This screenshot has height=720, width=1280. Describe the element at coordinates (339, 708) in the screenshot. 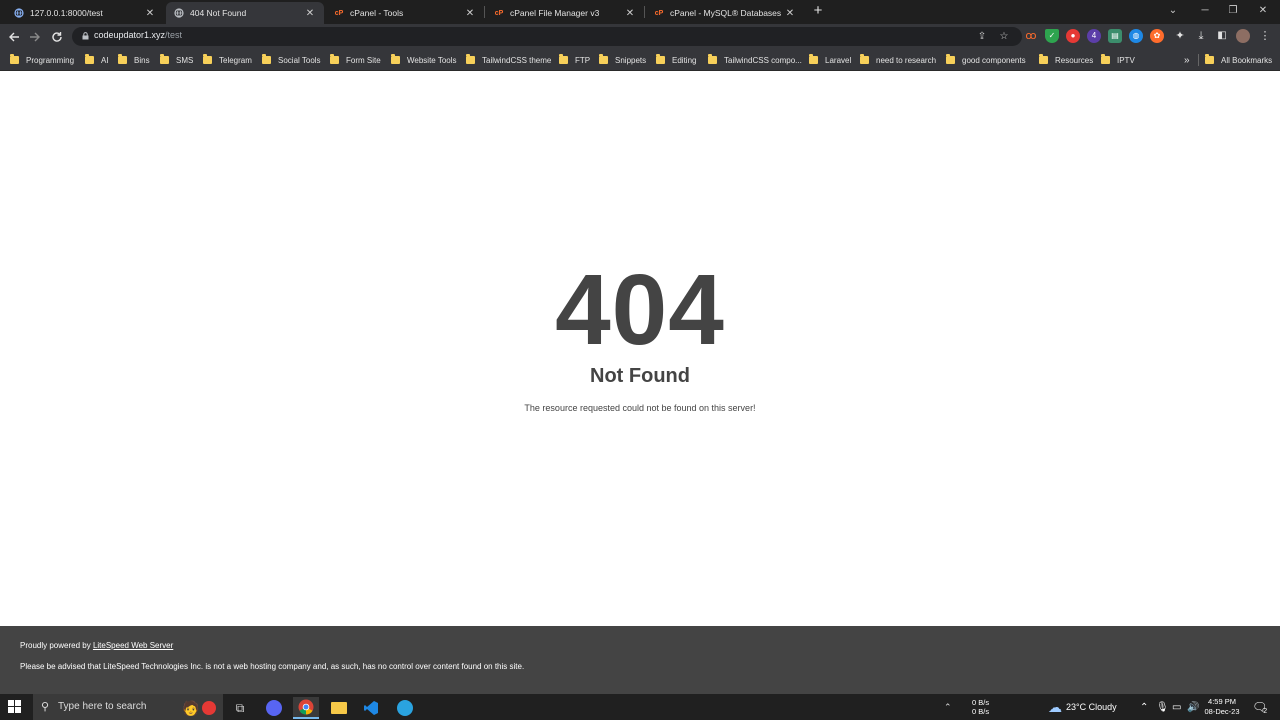

I see `file-explorer-icon` at that location.